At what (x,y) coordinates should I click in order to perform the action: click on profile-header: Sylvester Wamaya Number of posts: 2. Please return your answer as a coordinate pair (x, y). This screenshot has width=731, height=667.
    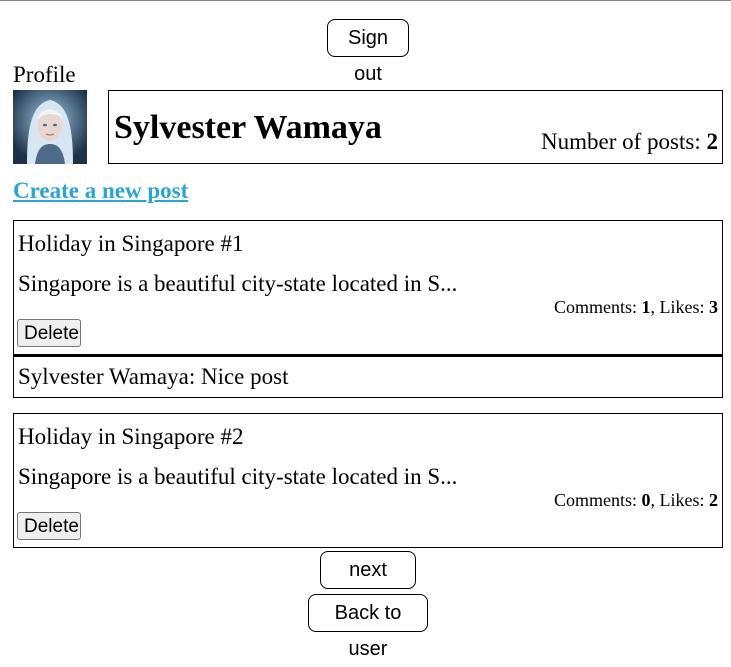
    Looking at the image, I should click on (415, 127).